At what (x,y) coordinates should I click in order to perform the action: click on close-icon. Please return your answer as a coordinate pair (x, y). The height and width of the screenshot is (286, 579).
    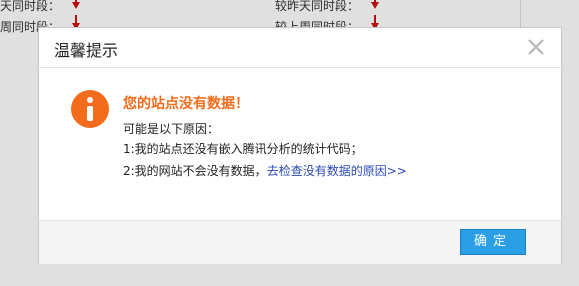
    Looking at the image, I should click on (536, 47).